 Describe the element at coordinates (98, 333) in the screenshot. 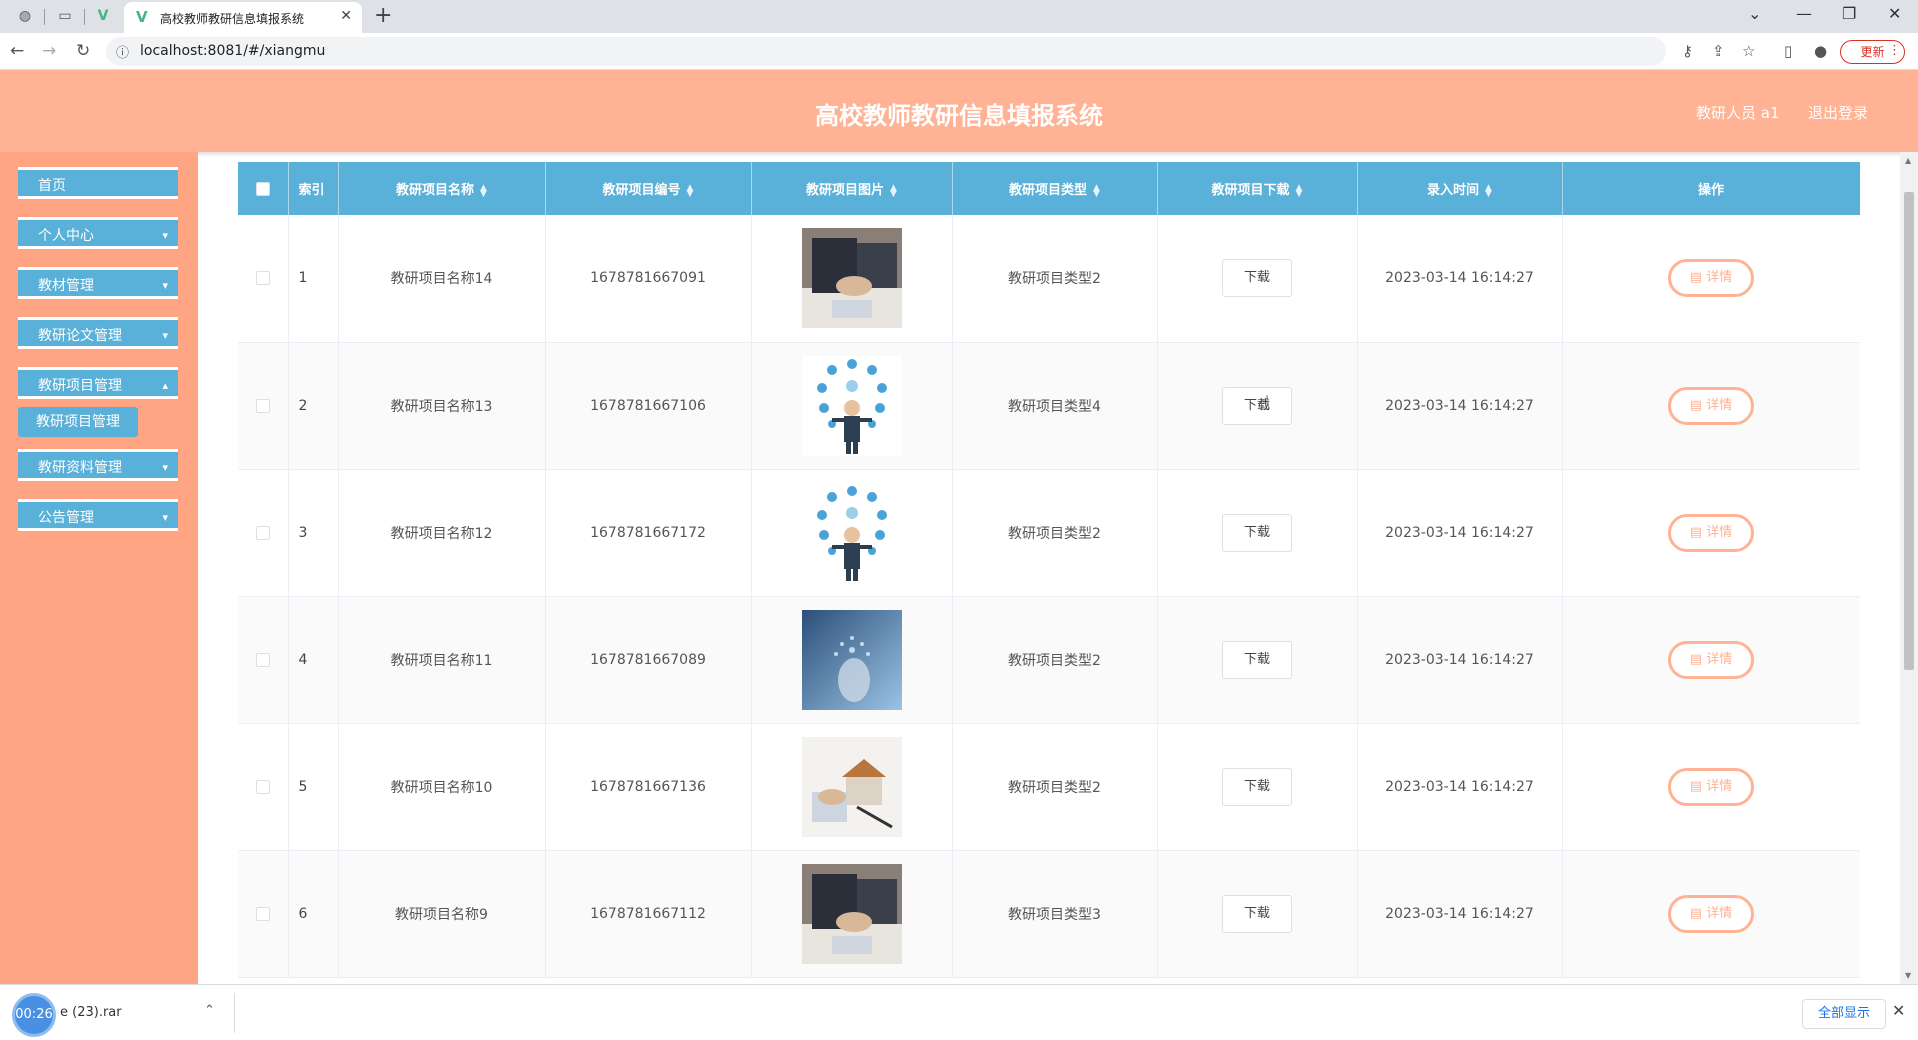

I see `sidebar-item-paper: 教研论文管理 ▾` at that location.